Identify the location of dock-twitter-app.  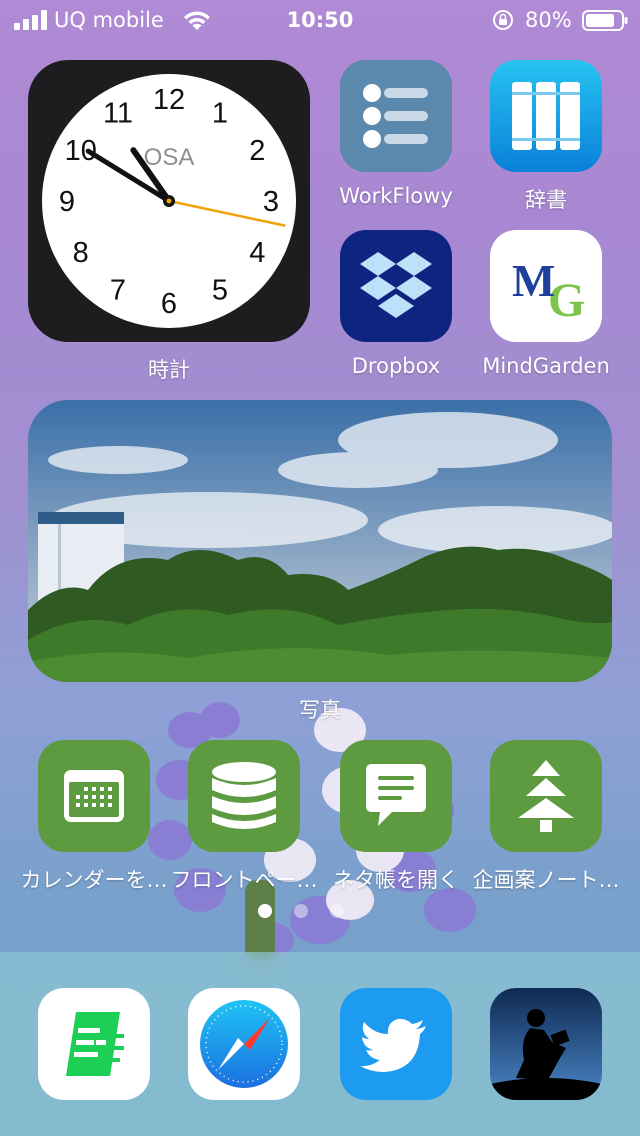
(396, 1044).